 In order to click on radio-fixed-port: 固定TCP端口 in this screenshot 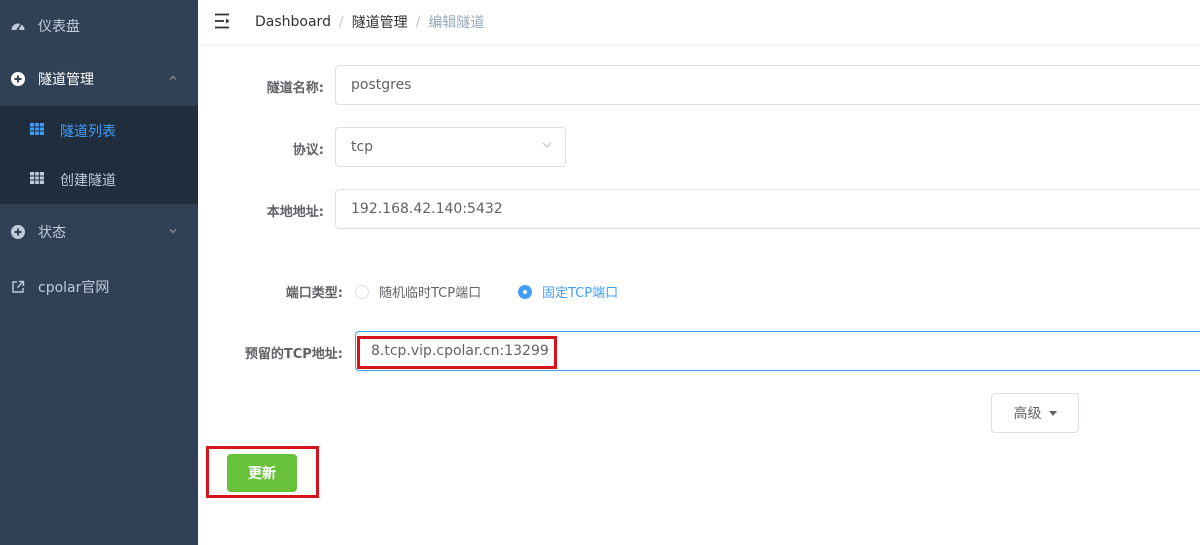, I will do `click(568, 291)`.